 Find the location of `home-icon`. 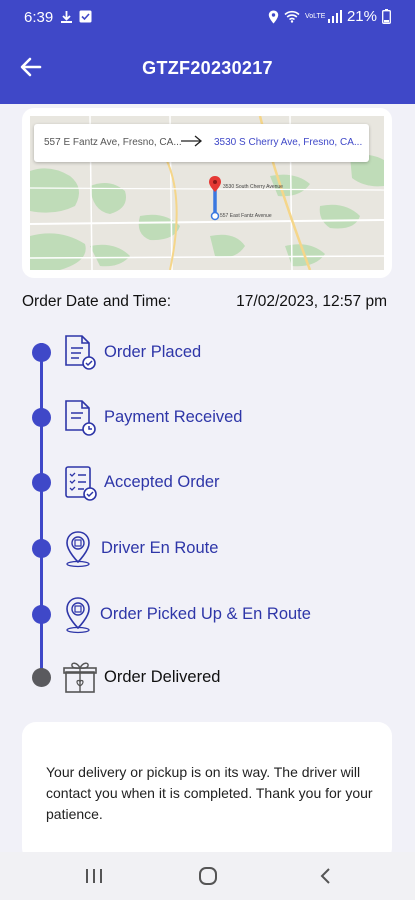

home-icon is located at coordinates (208, 876).